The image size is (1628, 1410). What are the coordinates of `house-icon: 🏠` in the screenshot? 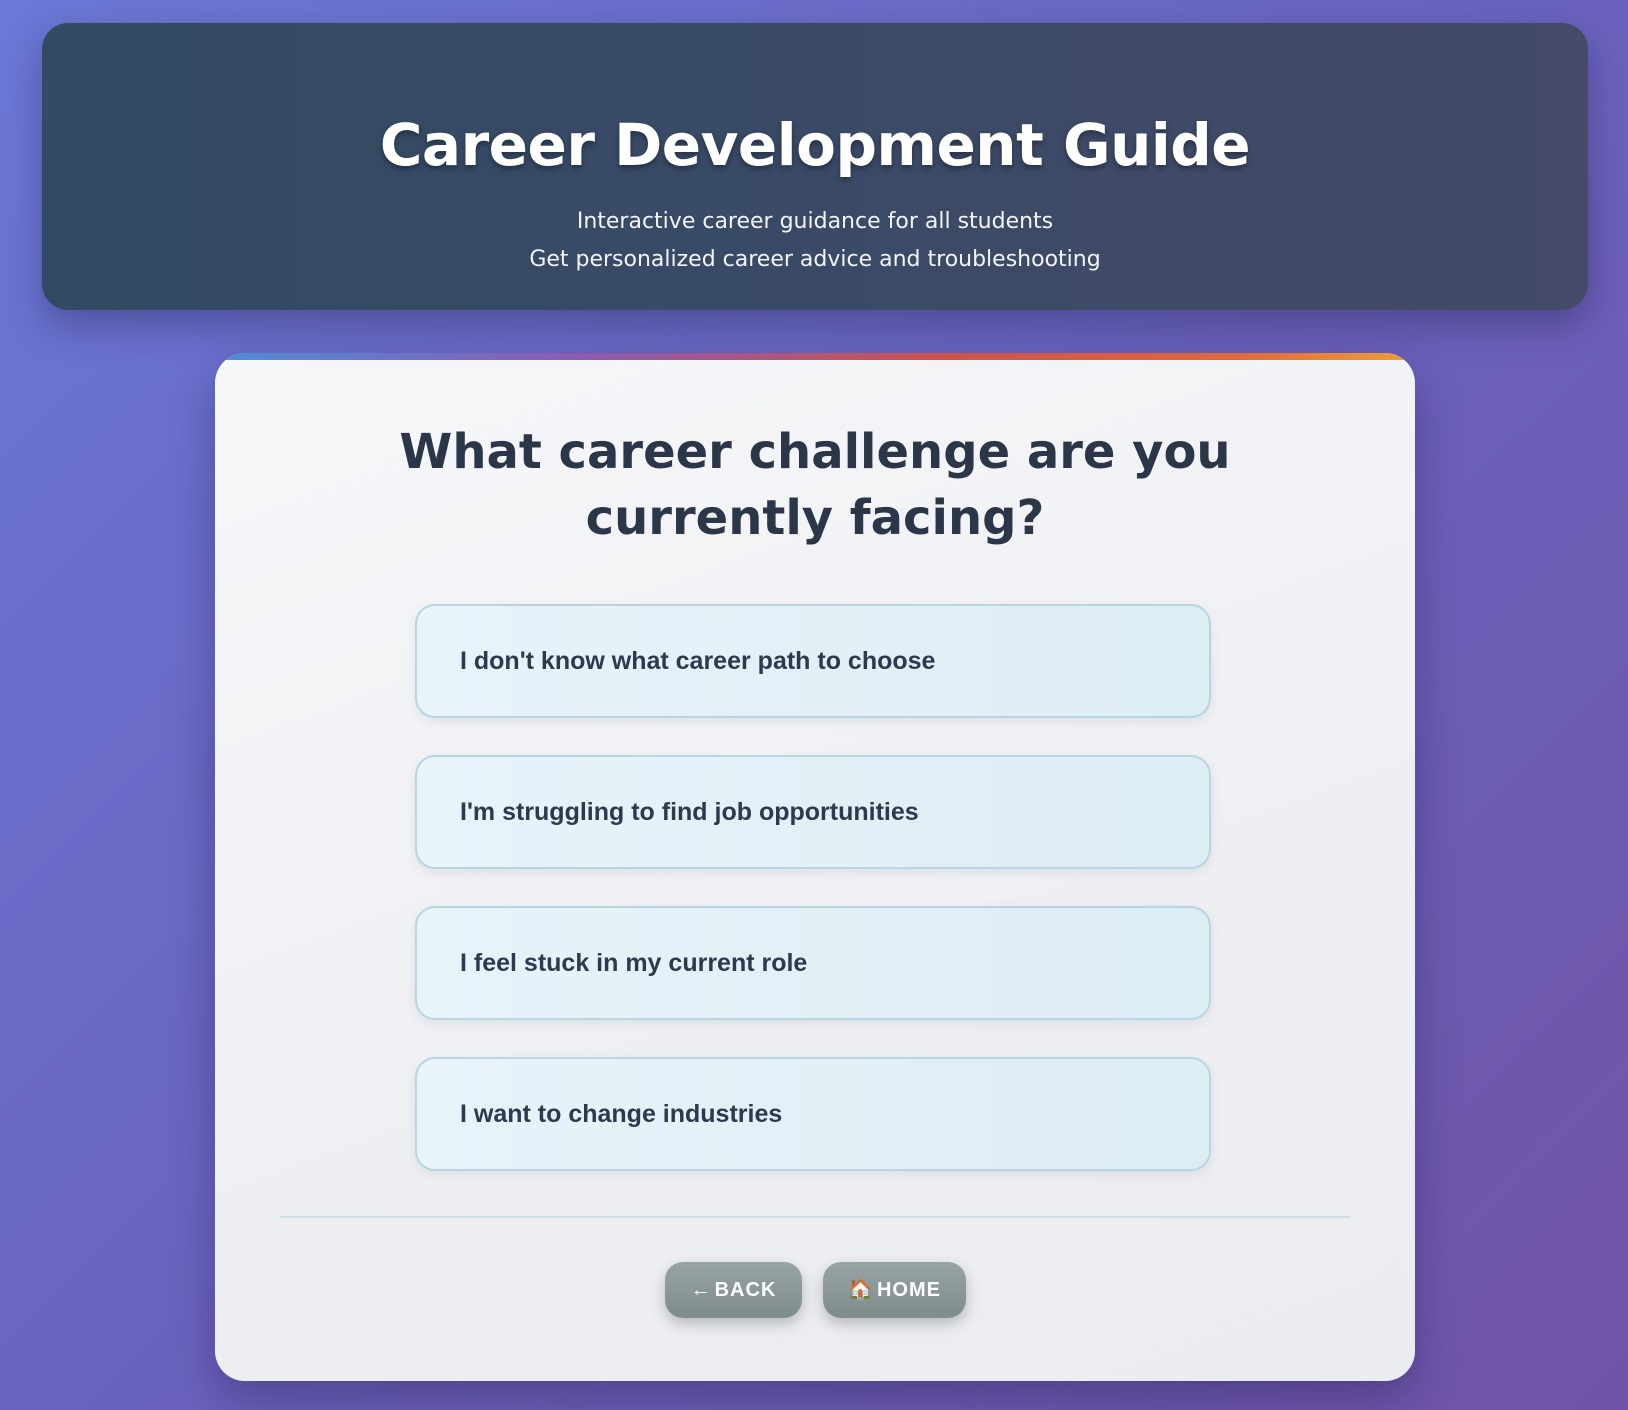 It's located at (860, 1290).